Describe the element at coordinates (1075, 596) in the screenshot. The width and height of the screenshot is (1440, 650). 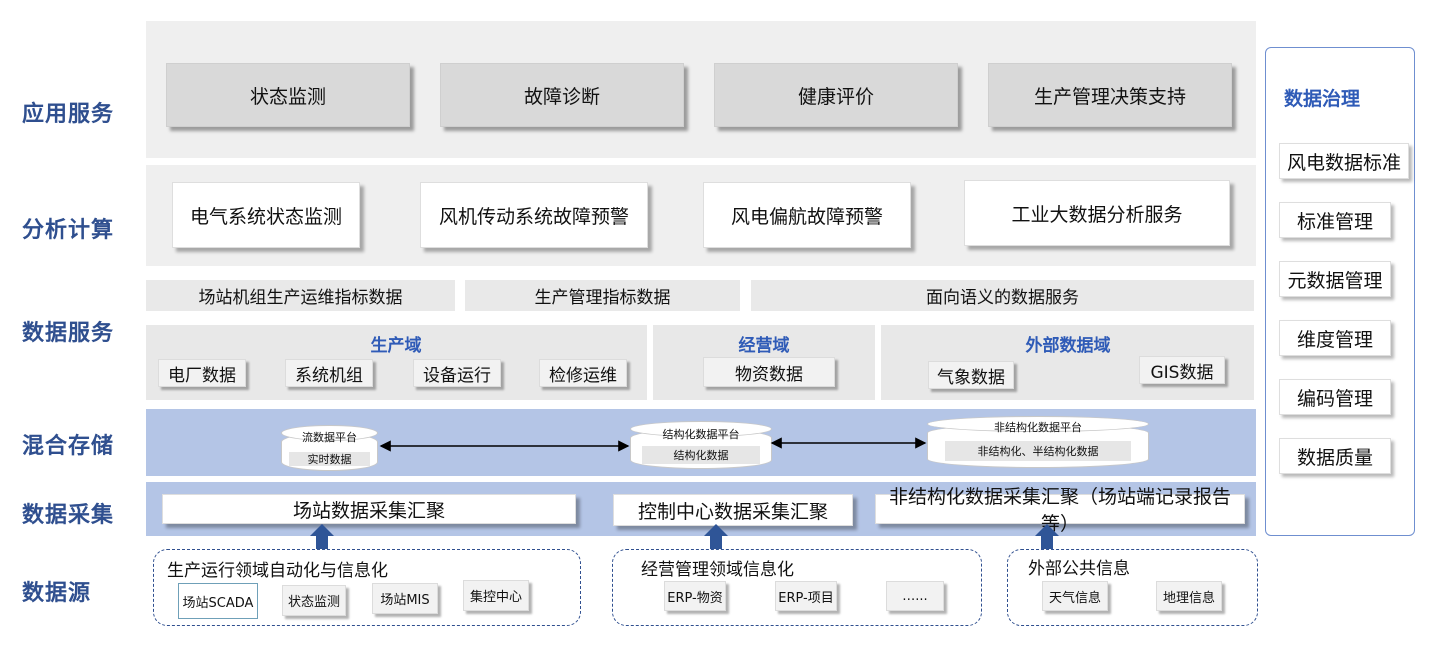
I see `source-item: 天气信息` at that location.